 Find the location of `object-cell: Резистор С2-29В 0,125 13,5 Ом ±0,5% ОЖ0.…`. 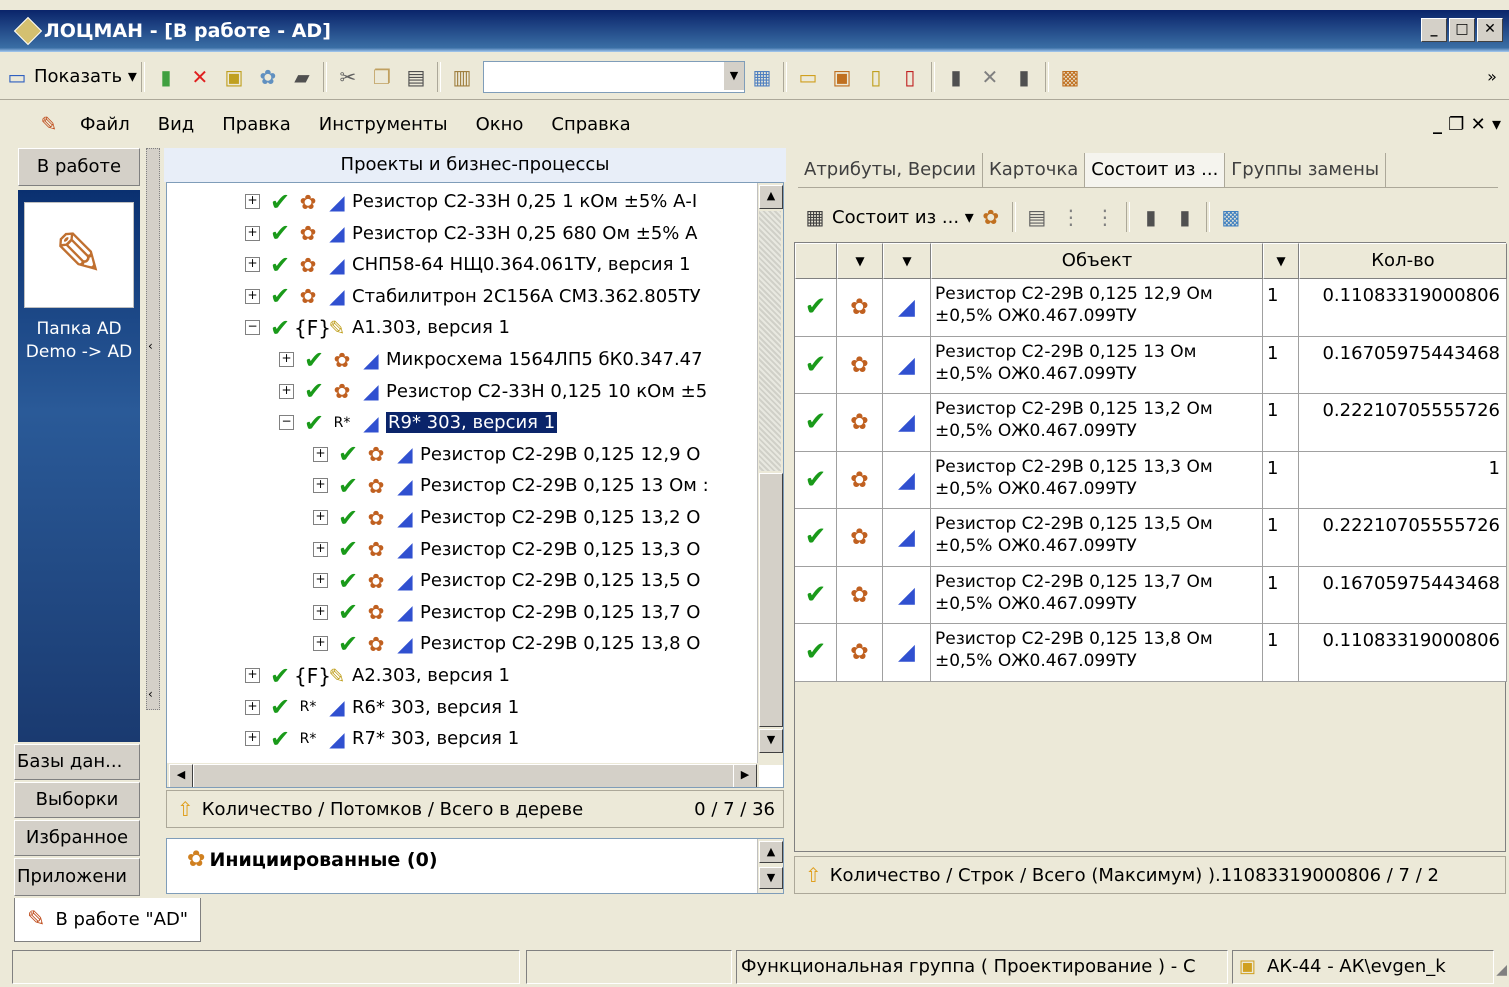

object-cell: Резистор С2-29В 0,125 13,5 Ом ±0,5% ОЖ0.… is located at coordinates (1097, 538).